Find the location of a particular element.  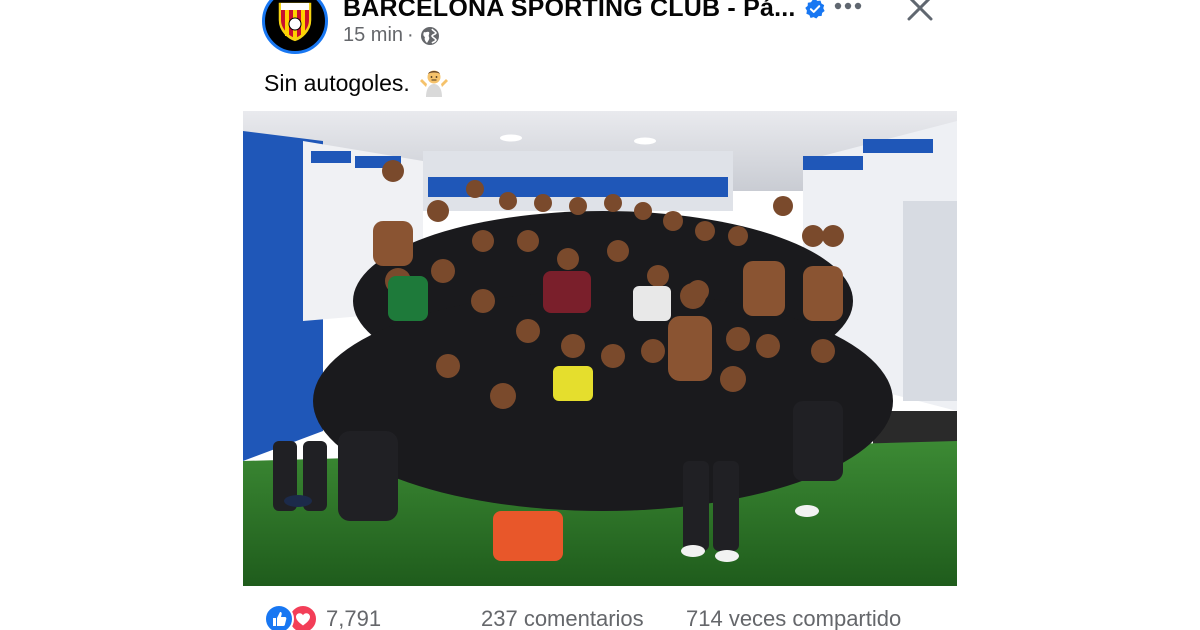

post-timestamp: 15 min is located at coordinates (373, 35).